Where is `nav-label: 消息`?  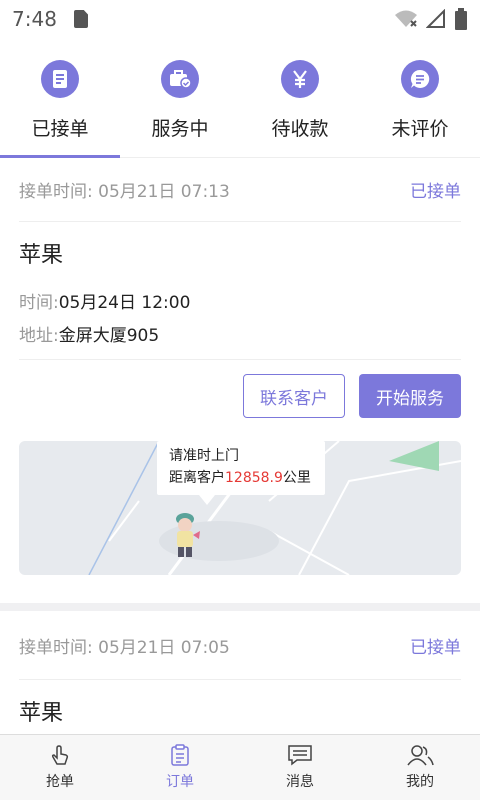
nav-label: 消息 is located at coordinates (300, 782).